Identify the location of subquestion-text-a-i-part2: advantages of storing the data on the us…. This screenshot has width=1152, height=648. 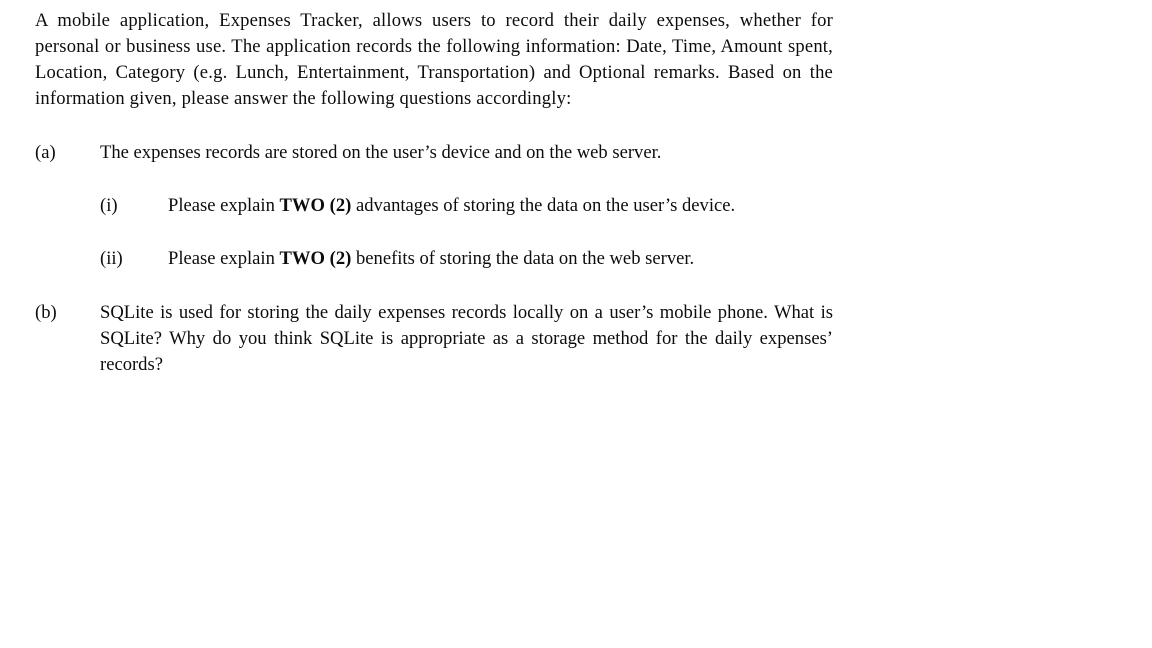
(543, 205).